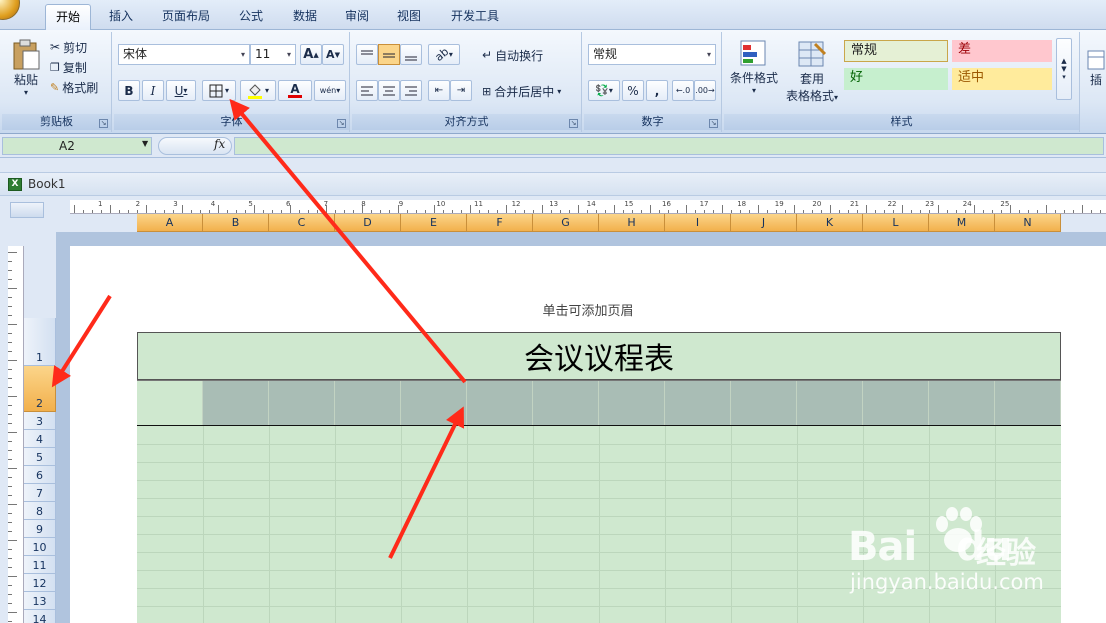 The height and width of the screenshot is (623, 1106). Describe the element at coordinates (1002, 79) in the screenshot. I see `style-neutral: 适中` at that location.